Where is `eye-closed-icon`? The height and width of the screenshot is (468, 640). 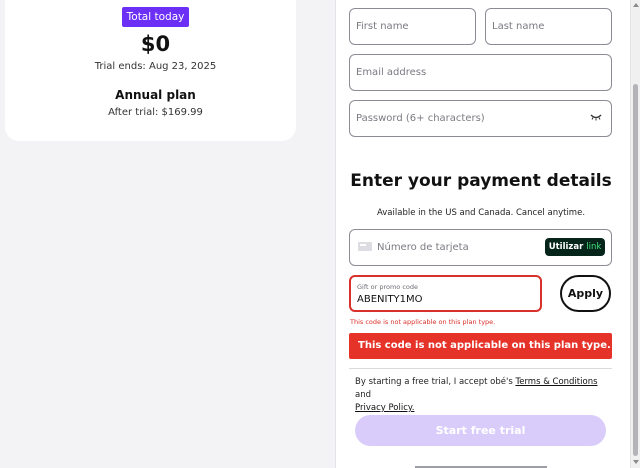
eye-closed-icon is located at coordinates (596, 117).